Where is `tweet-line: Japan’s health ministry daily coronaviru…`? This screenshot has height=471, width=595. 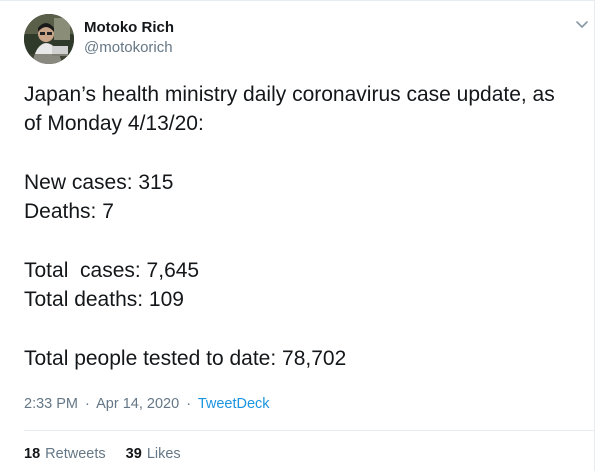
tweet-line: Japan’s health ministry daily coronaviru… is located at coordinates (289, 94).